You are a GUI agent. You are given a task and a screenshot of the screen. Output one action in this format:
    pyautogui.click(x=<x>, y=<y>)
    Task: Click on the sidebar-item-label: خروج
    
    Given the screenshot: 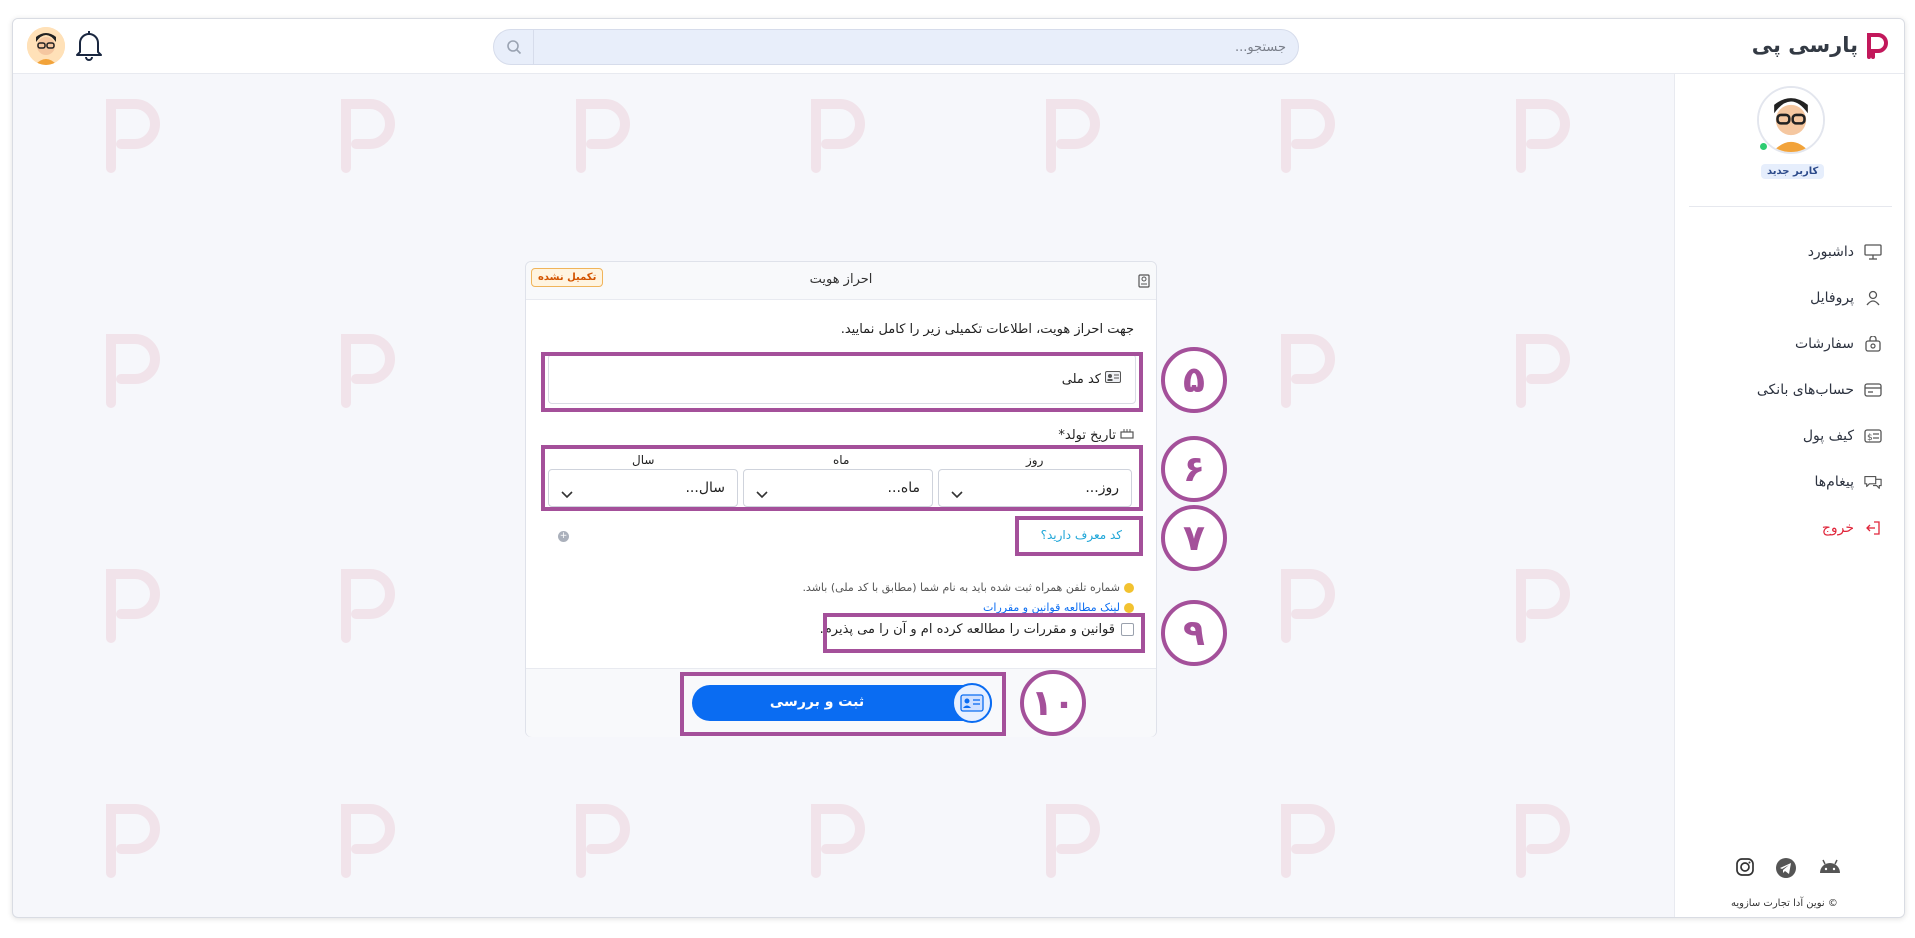 What is the action you would take?
    pyautogui.click(x=1837, y=528)
    